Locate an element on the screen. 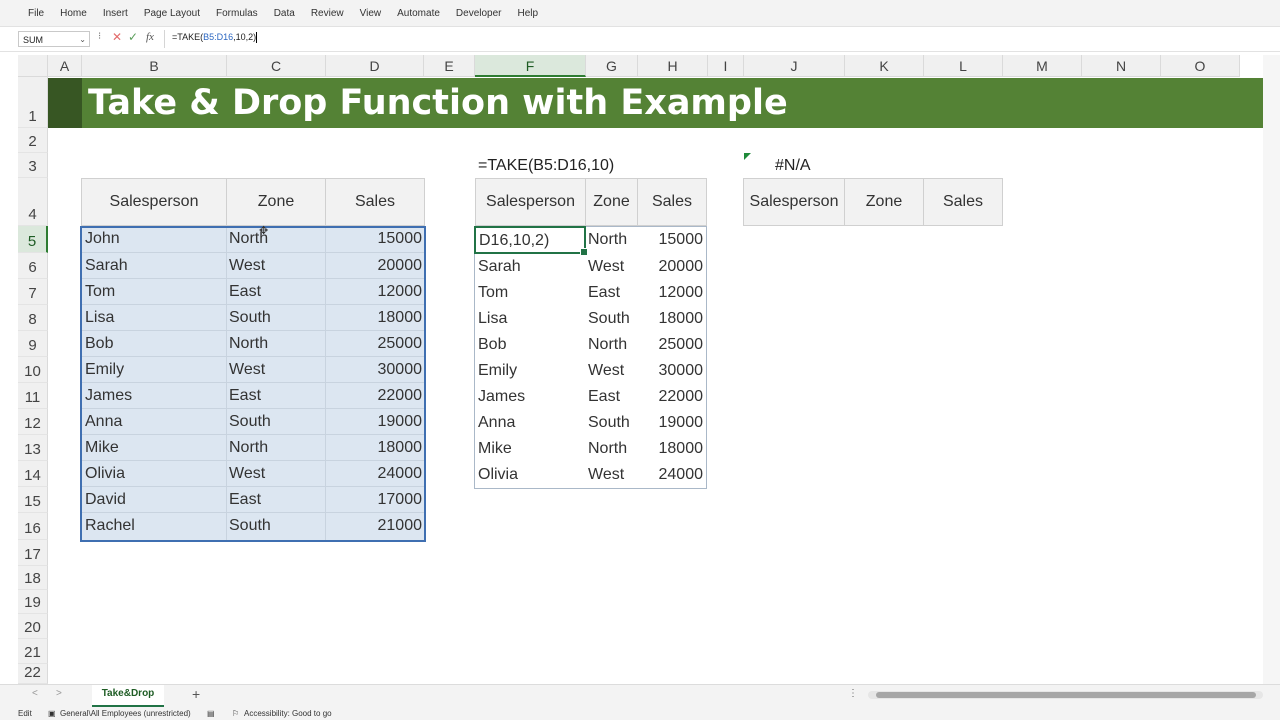  source-sales: 19000 is located at coordinates (375, 422).